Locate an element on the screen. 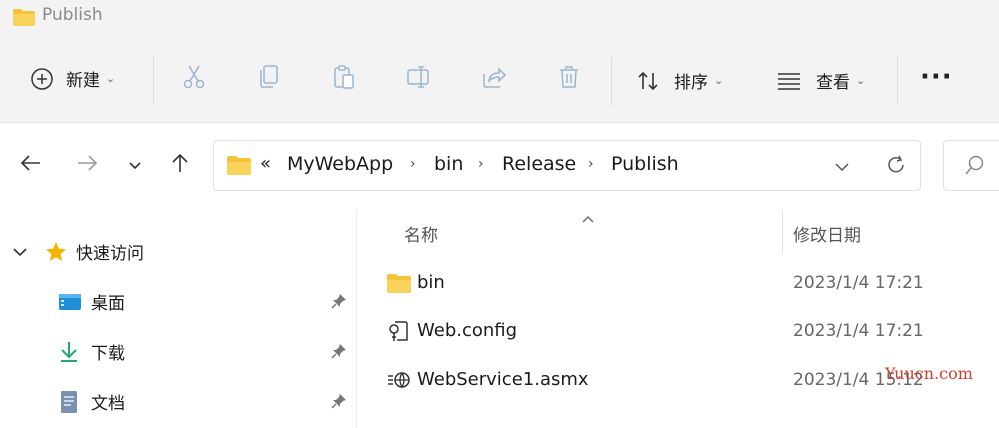 The width and height of the screenshot is (999, 428). view-label: 查看 is located at coordinates (833, 83).